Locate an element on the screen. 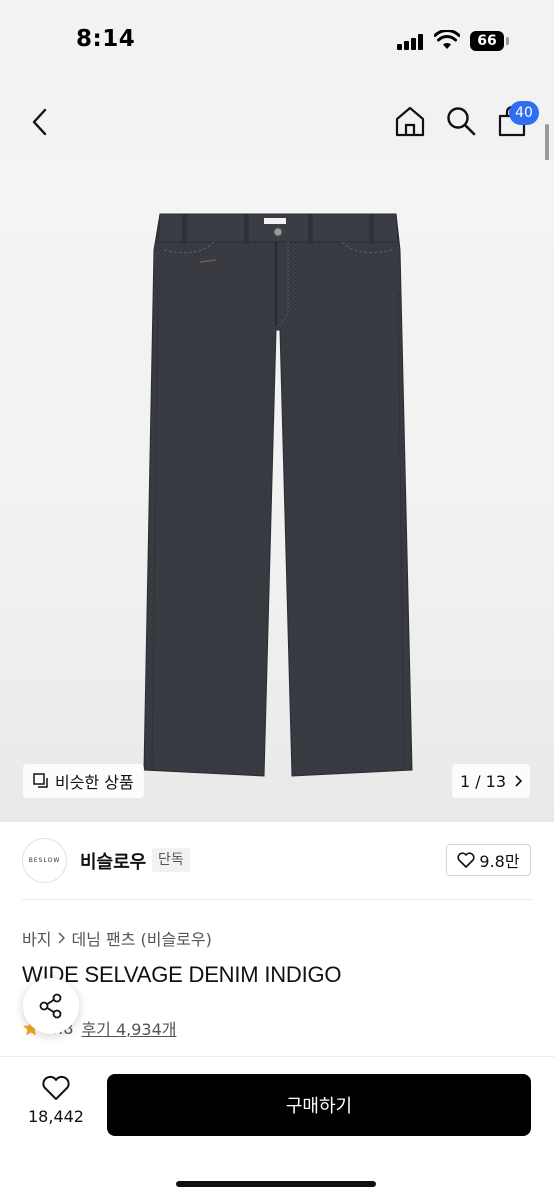  cellular-signal-icon is located at coordinates (411, 42).